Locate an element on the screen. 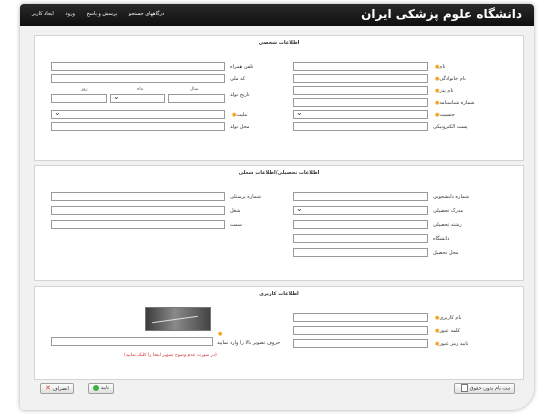 The height and width of the screenshot is (420, 542). menu-item-faq: پرسش و پاسخ is located at coordinates (102, 14).